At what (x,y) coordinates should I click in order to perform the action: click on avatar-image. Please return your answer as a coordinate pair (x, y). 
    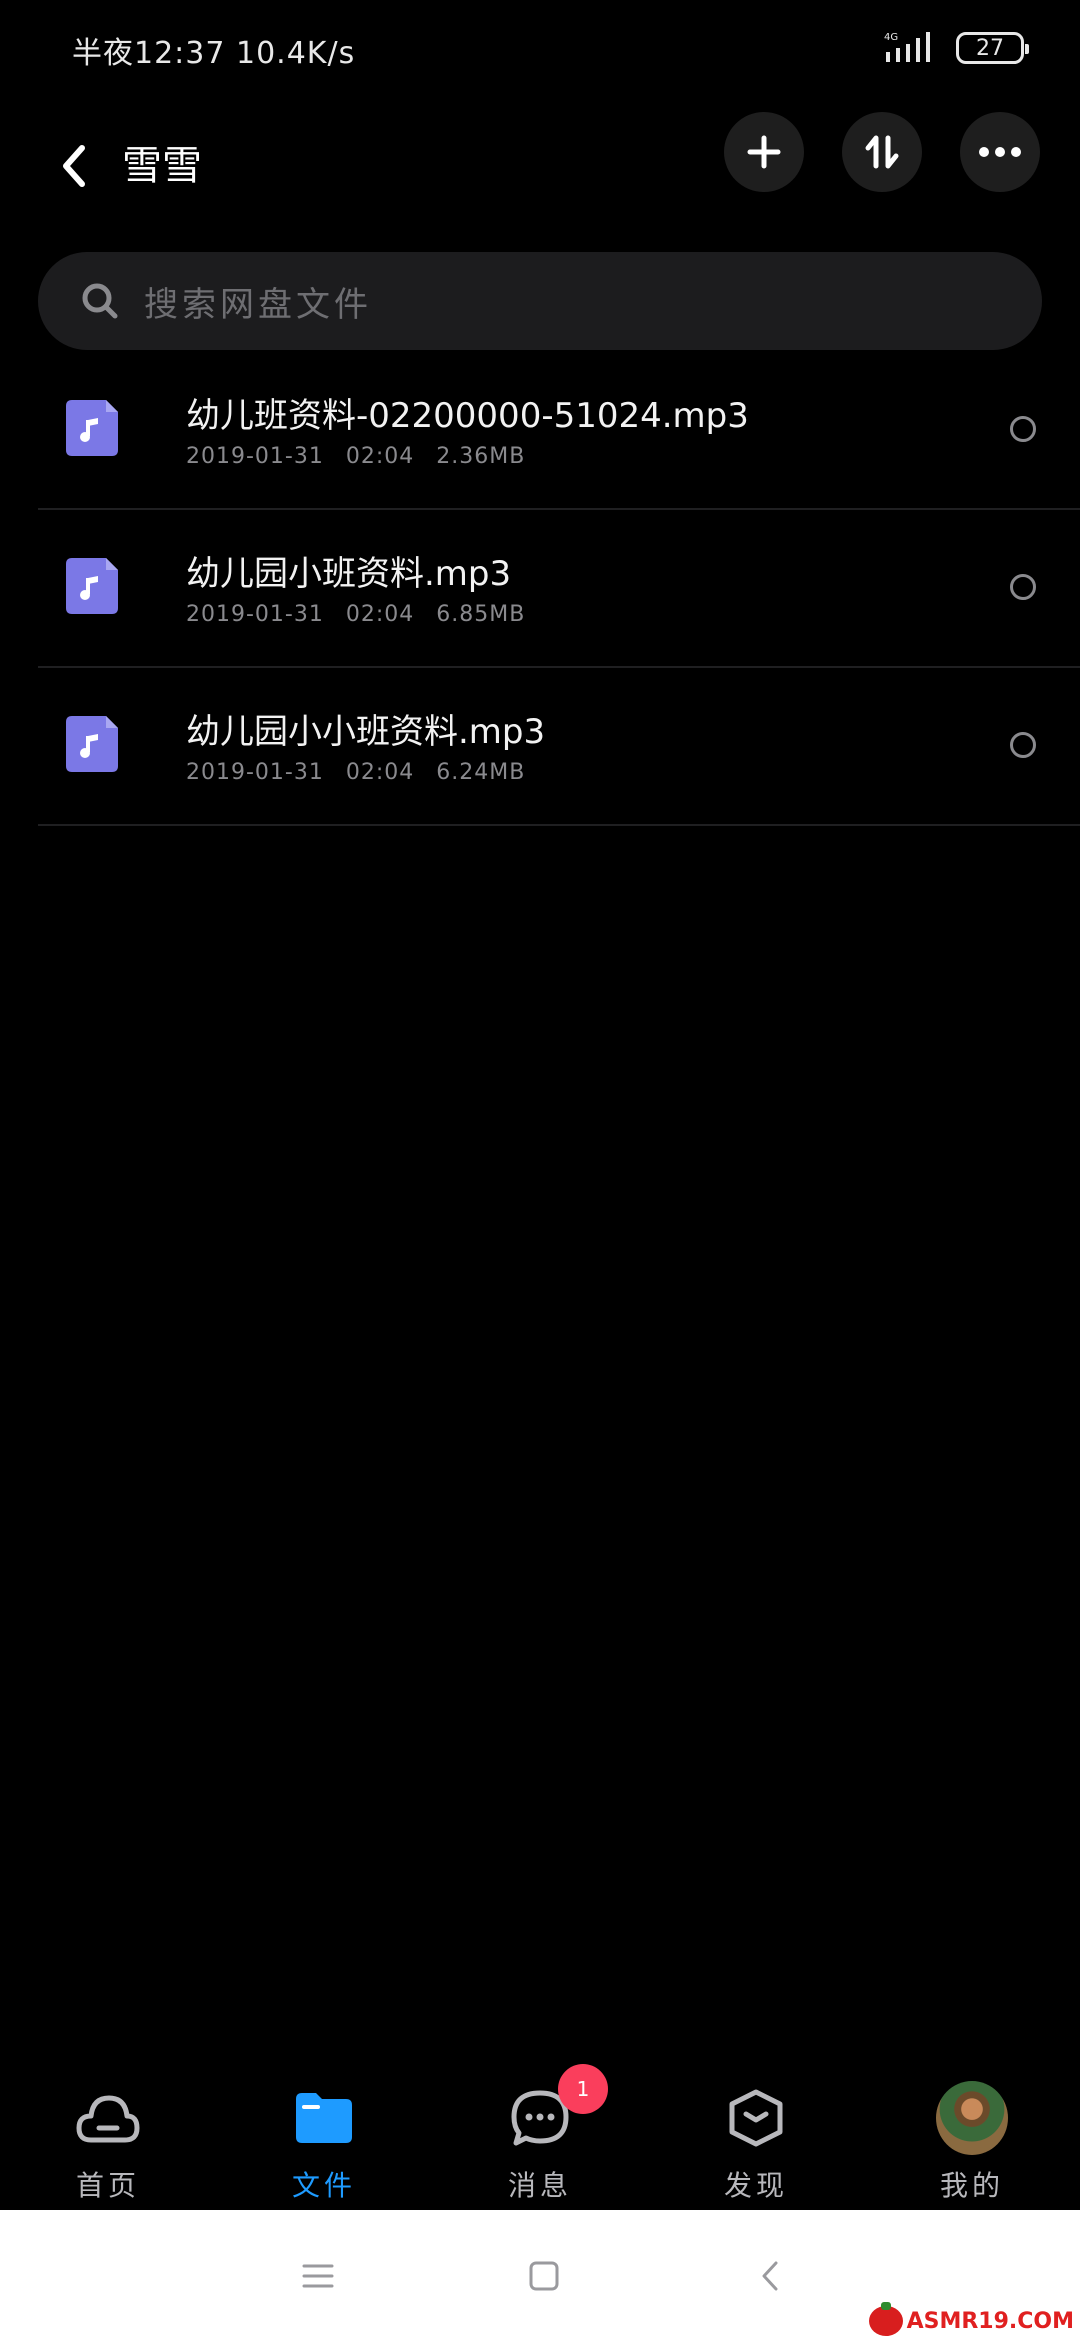
    Looking at the image, I should click on (972, 2118).